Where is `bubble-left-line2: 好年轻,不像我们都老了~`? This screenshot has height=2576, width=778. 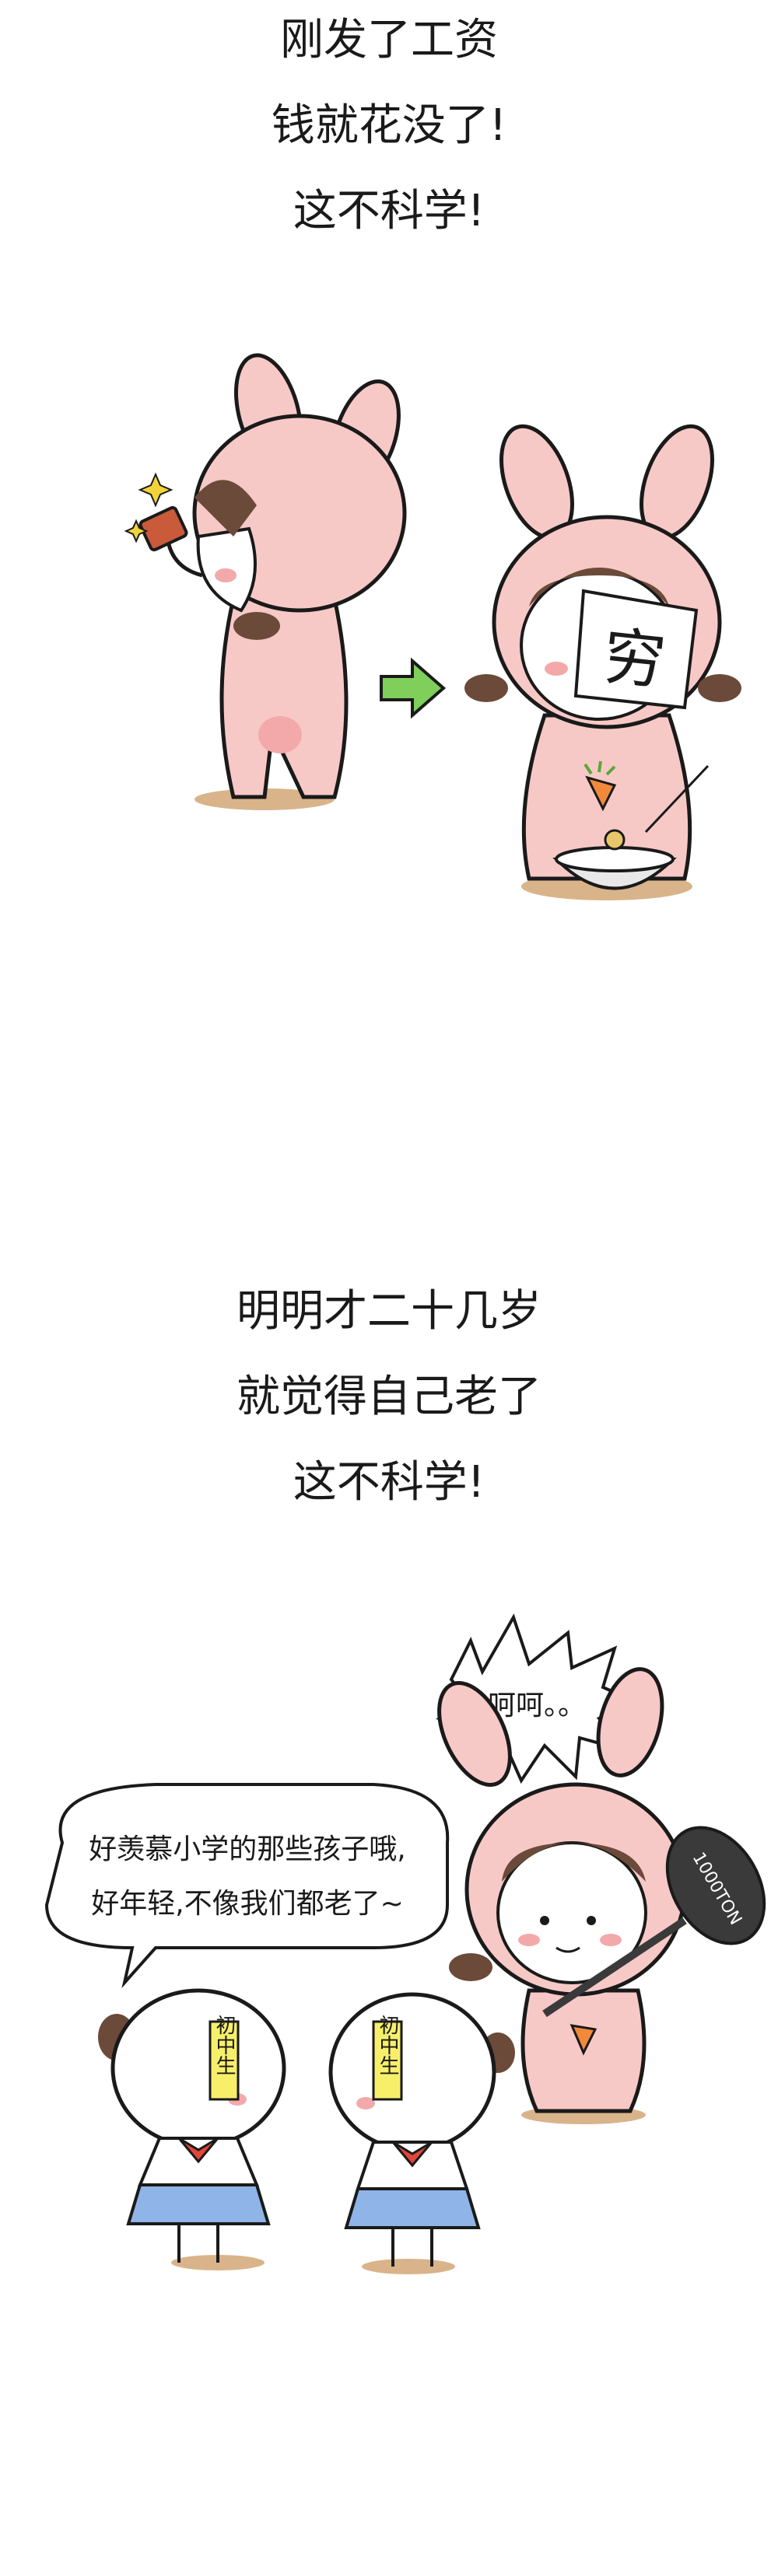
bubble-left-line2: 好年轻,不像我们都老了~ is located at coordinates (248, 1904).